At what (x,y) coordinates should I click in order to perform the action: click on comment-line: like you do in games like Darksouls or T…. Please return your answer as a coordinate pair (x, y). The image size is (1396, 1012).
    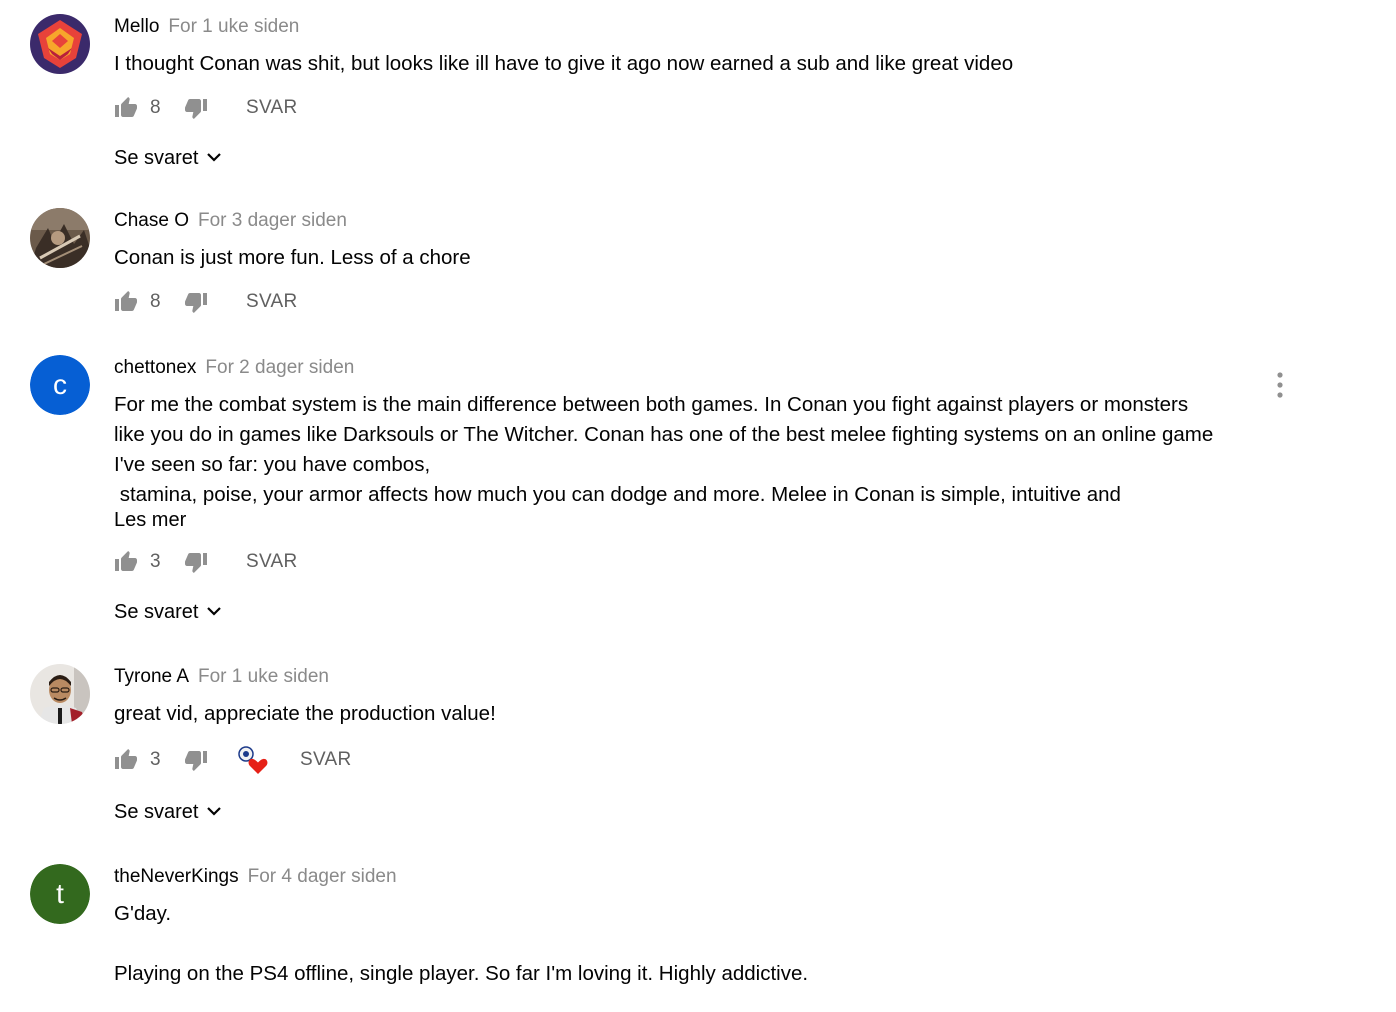
    Looking at the image, I should click on (664, 434).